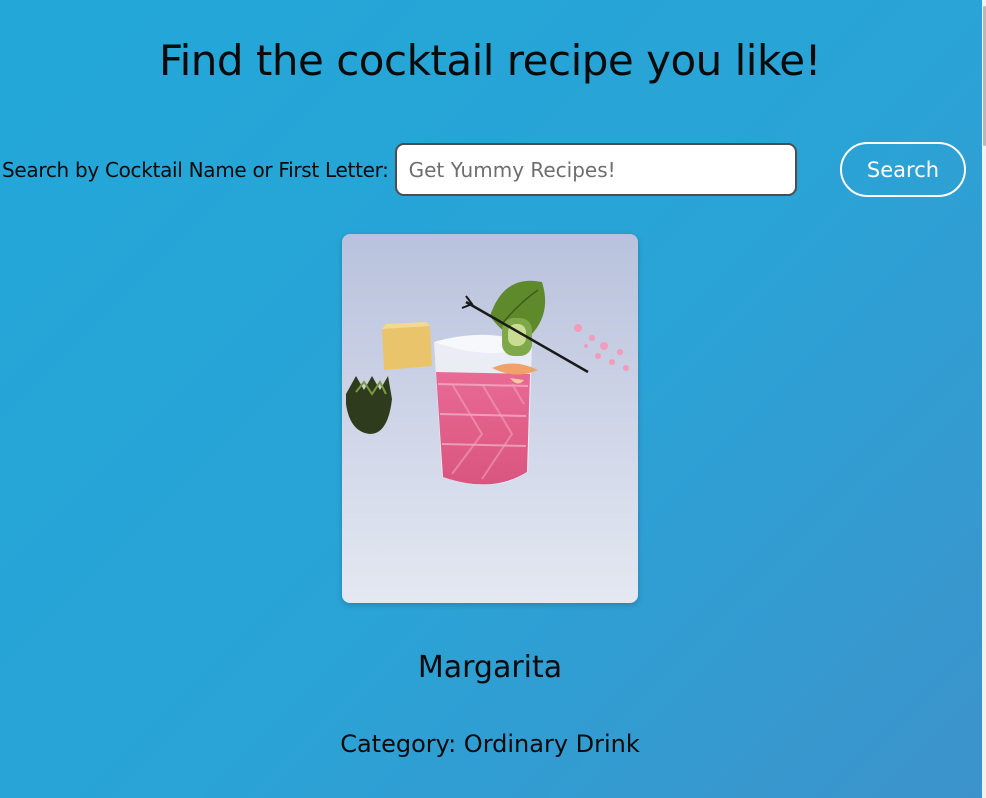 The height and width of the screenshot is (798, 986). I want to click on page-scrollbar, so click(984, 399).